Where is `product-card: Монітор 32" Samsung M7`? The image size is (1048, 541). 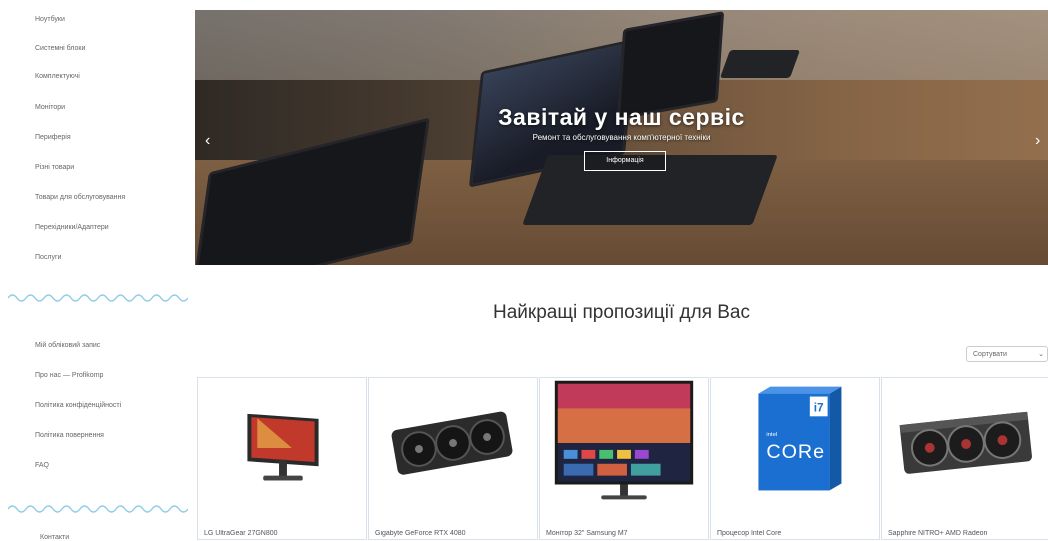
product-card: Монітор 32" Samsung M7 is located at coordinates (624, 458).